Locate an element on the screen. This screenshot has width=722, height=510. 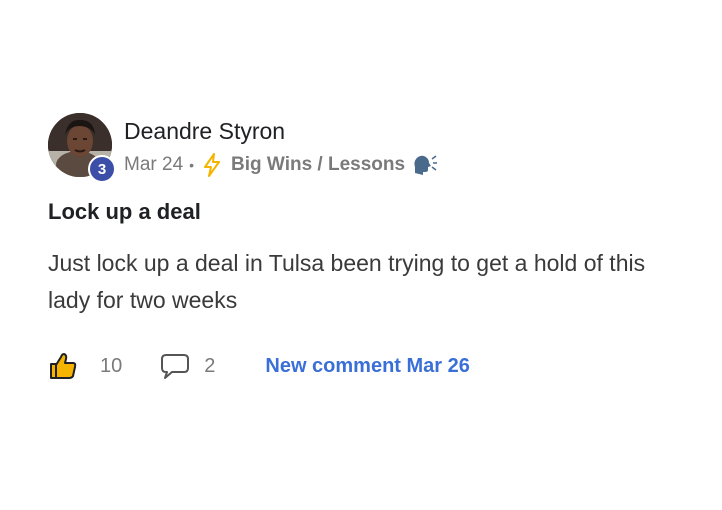
like-count: 10 is located at coordinates (111, 365).